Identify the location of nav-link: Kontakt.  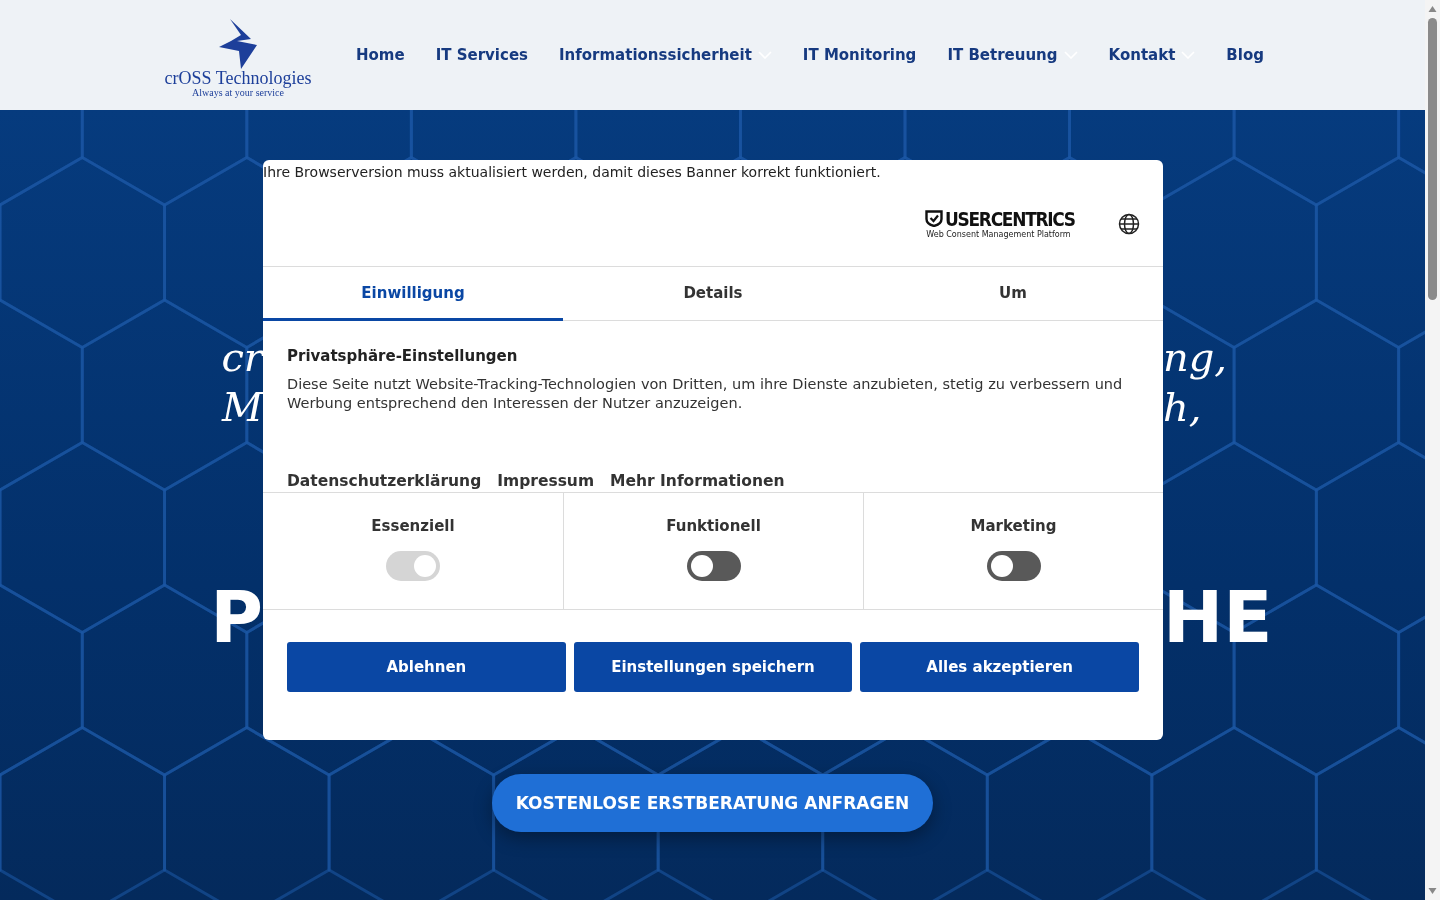
(1152, 55).